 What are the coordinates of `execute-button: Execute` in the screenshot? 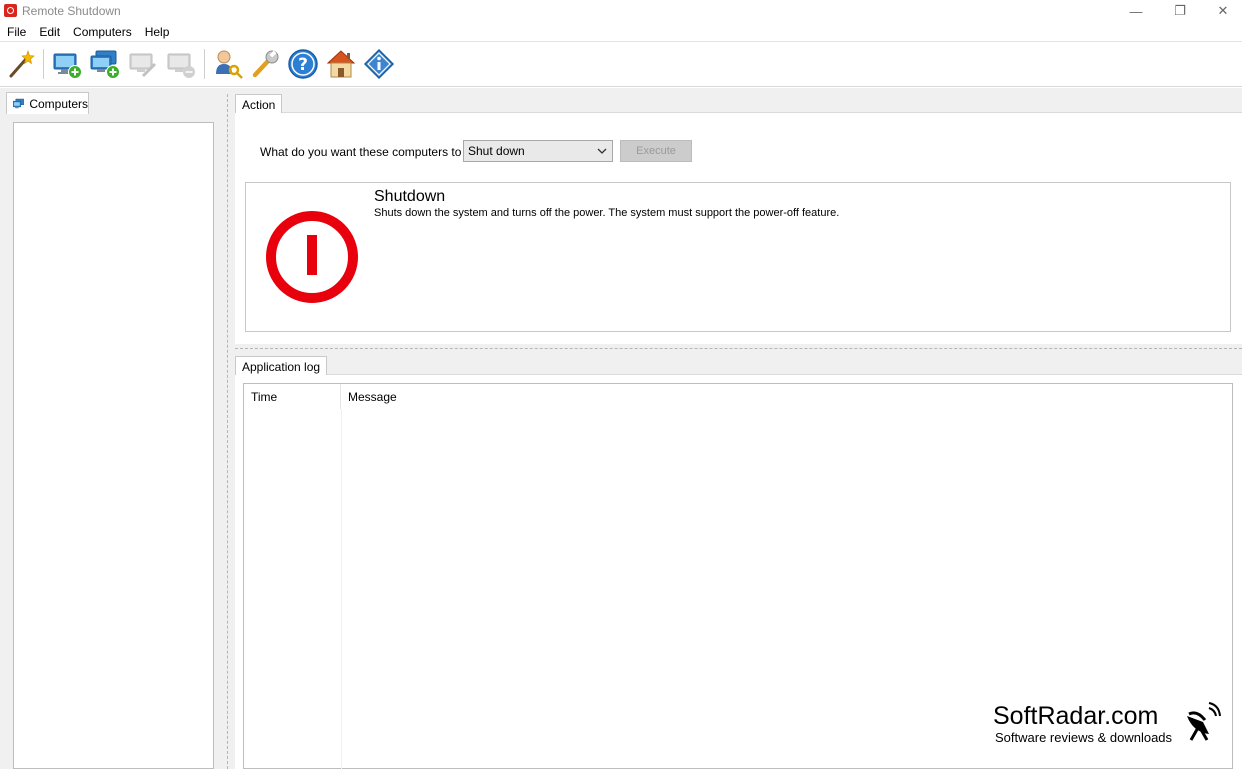 It's located at (656, 151).